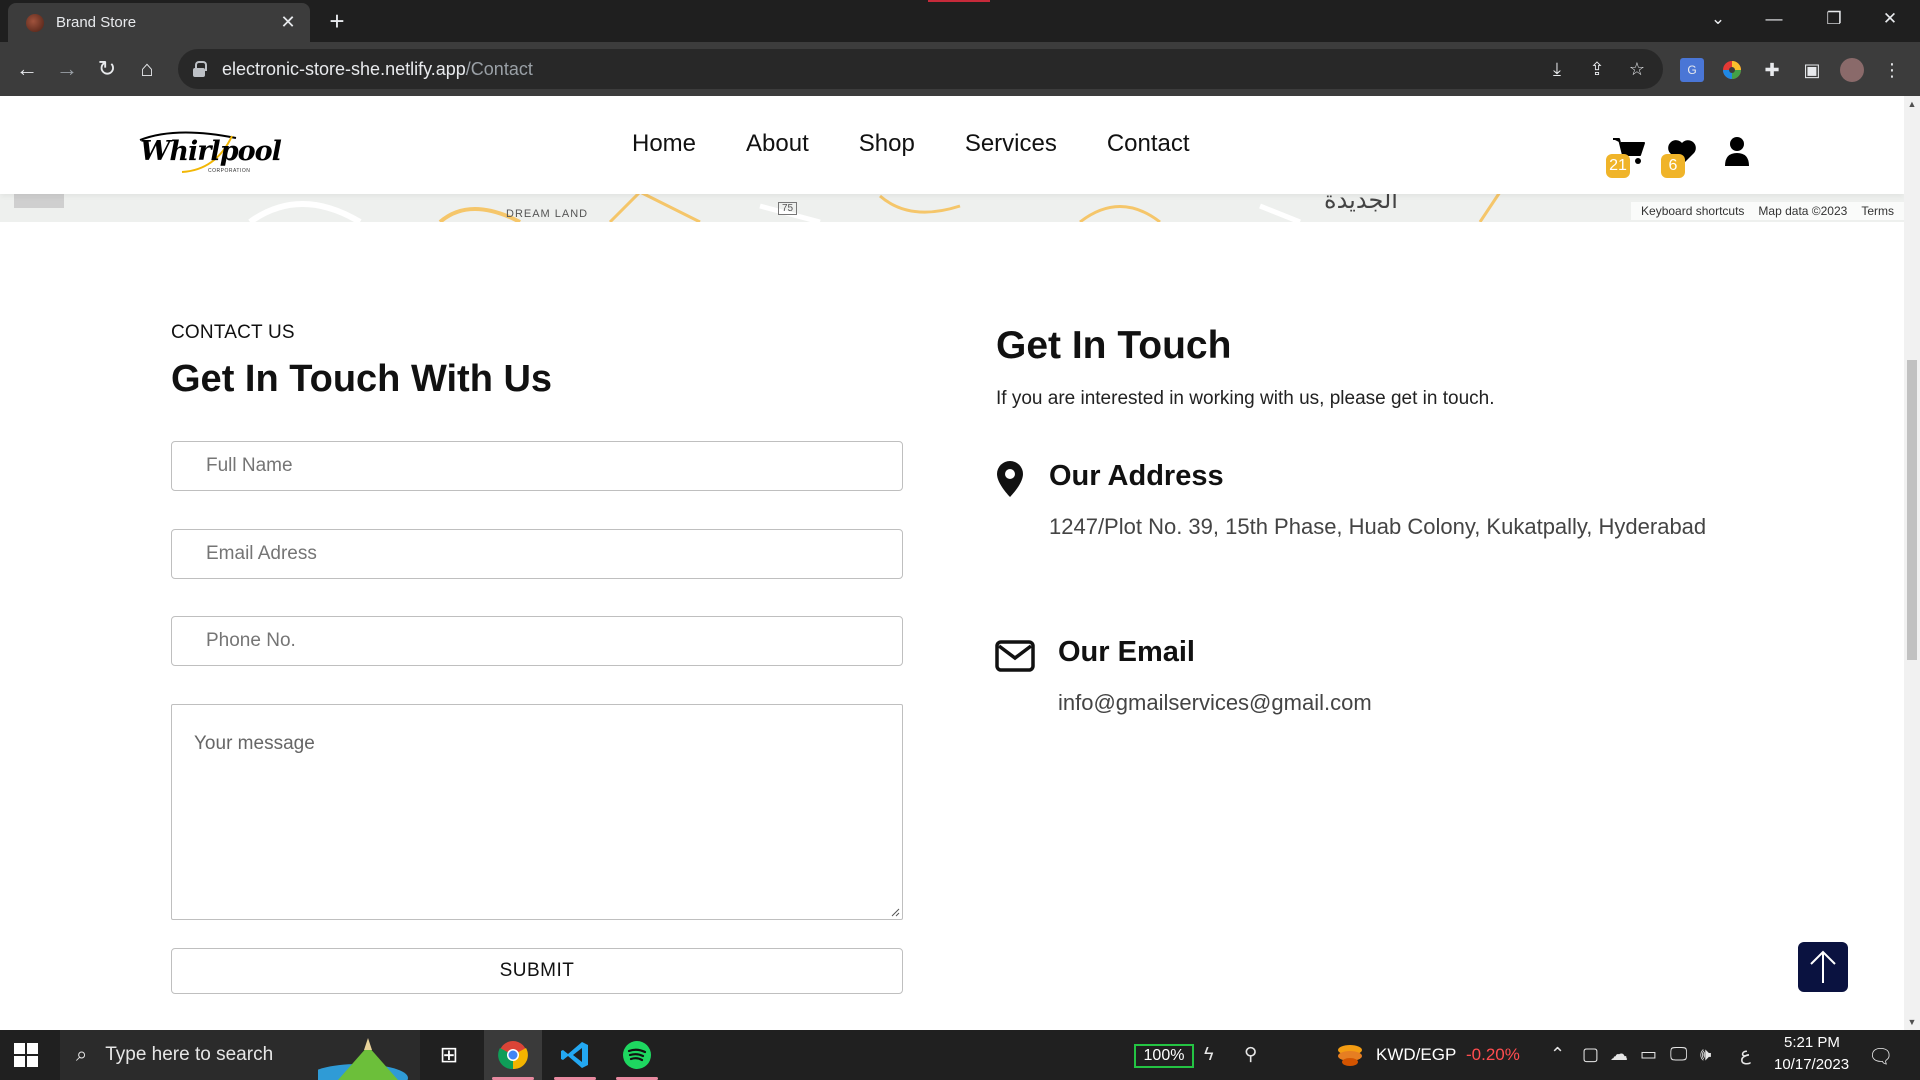  I want to click on battery-tray-icon: ▭, so click(1648, 1054).